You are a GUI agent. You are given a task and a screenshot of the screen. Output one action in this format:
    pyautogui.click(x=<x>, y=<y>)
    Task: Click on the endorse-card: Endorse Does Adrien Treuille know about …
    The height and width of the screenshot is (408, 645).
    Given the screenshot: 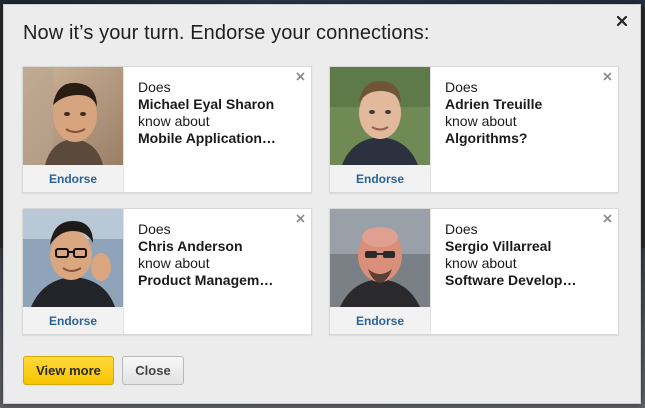 What is the action you would take?
    pyautogui.click(x=474, y=129)
    